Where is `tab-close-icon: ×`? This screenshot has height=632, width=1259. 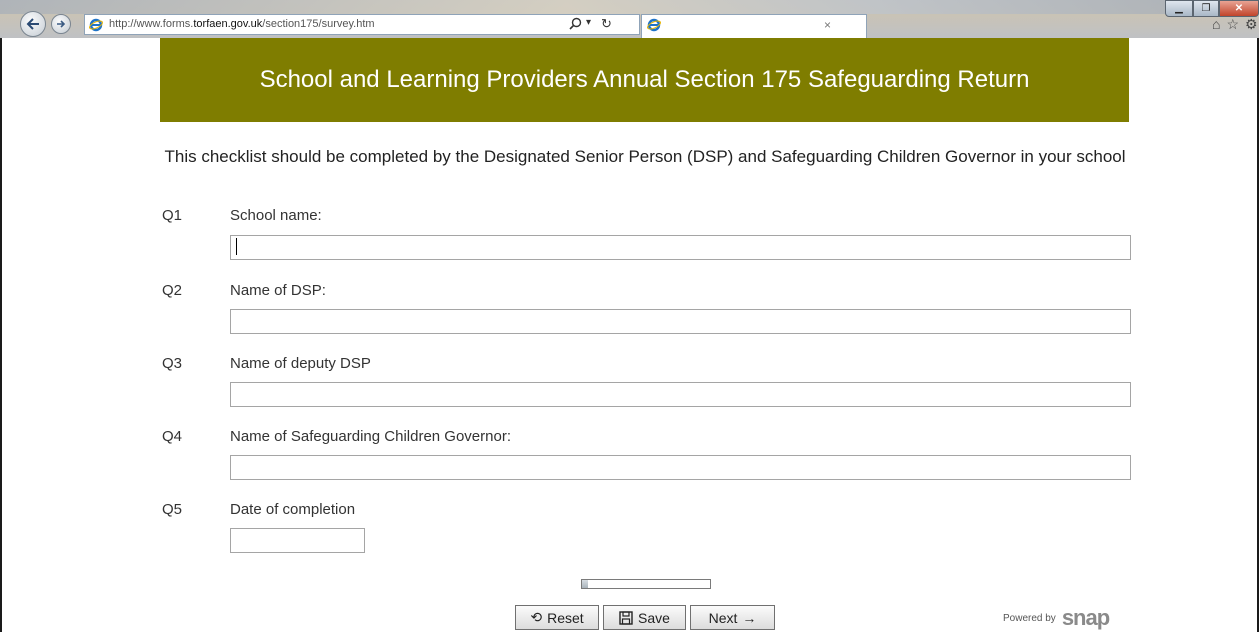 tab-close-icon: × is located at coordinates (827, 25).